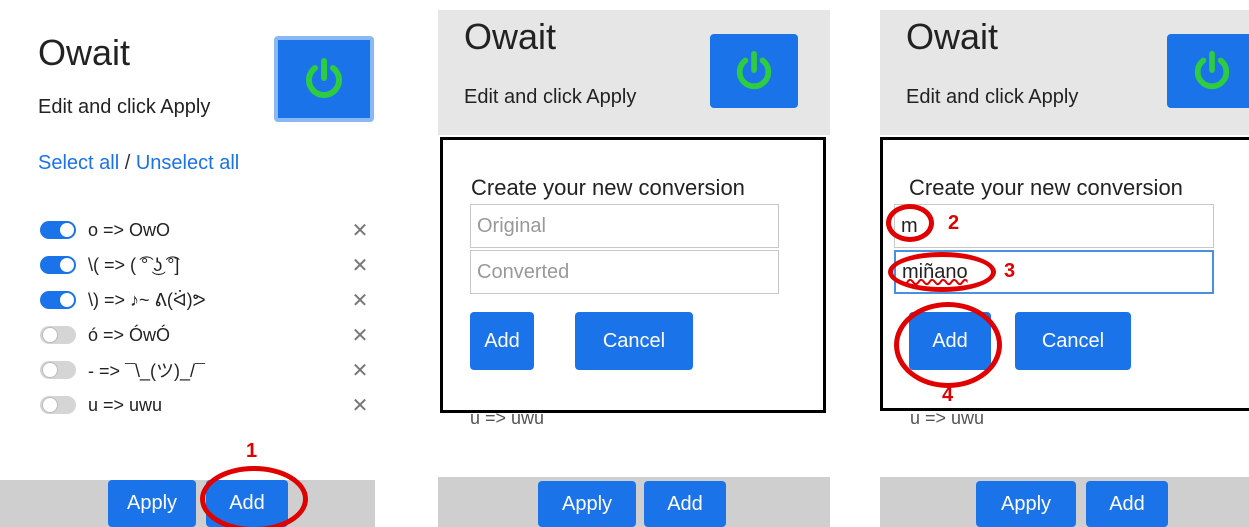 This screenshot has width=1249, height=527. What do you see at coordinates (947, 418) in the screenshot?
I see `behind-rule-text: u => uwu` at bounding box center [947, 418].